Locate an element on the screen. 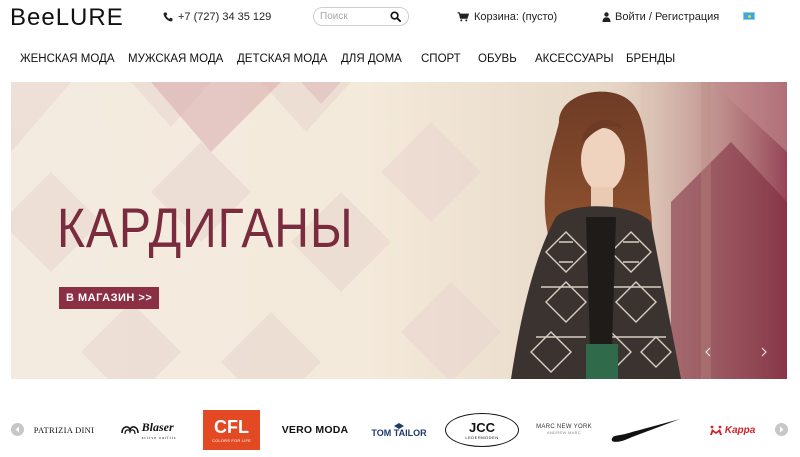 The width and height of the screenshot is (800, 457). brand-marc-new-york: MARC NEW YORK ANDREW MARC is located at coordinates (564, 430).